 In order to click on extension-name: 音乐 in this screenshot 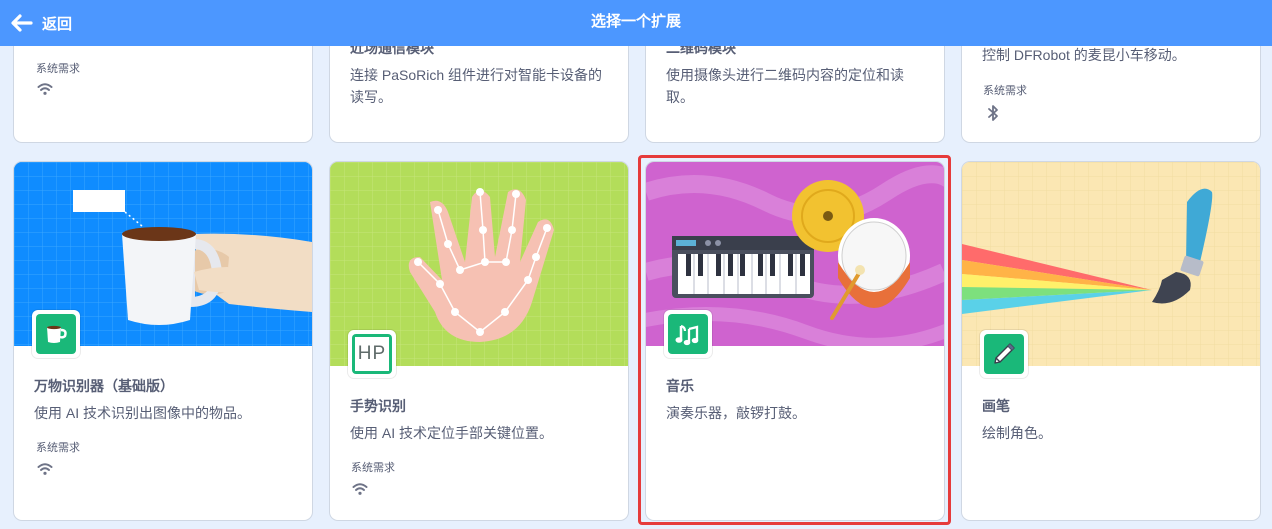, I will do `click(680, 386)`.